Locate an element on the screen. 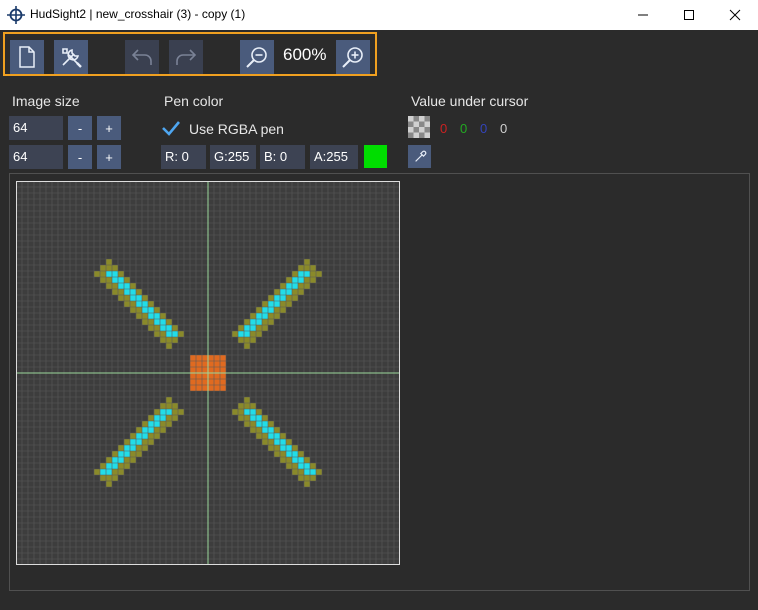 Image resolution: width=758 pixels, height=610 pixels. tools-button is located at coordinates (71, 57).